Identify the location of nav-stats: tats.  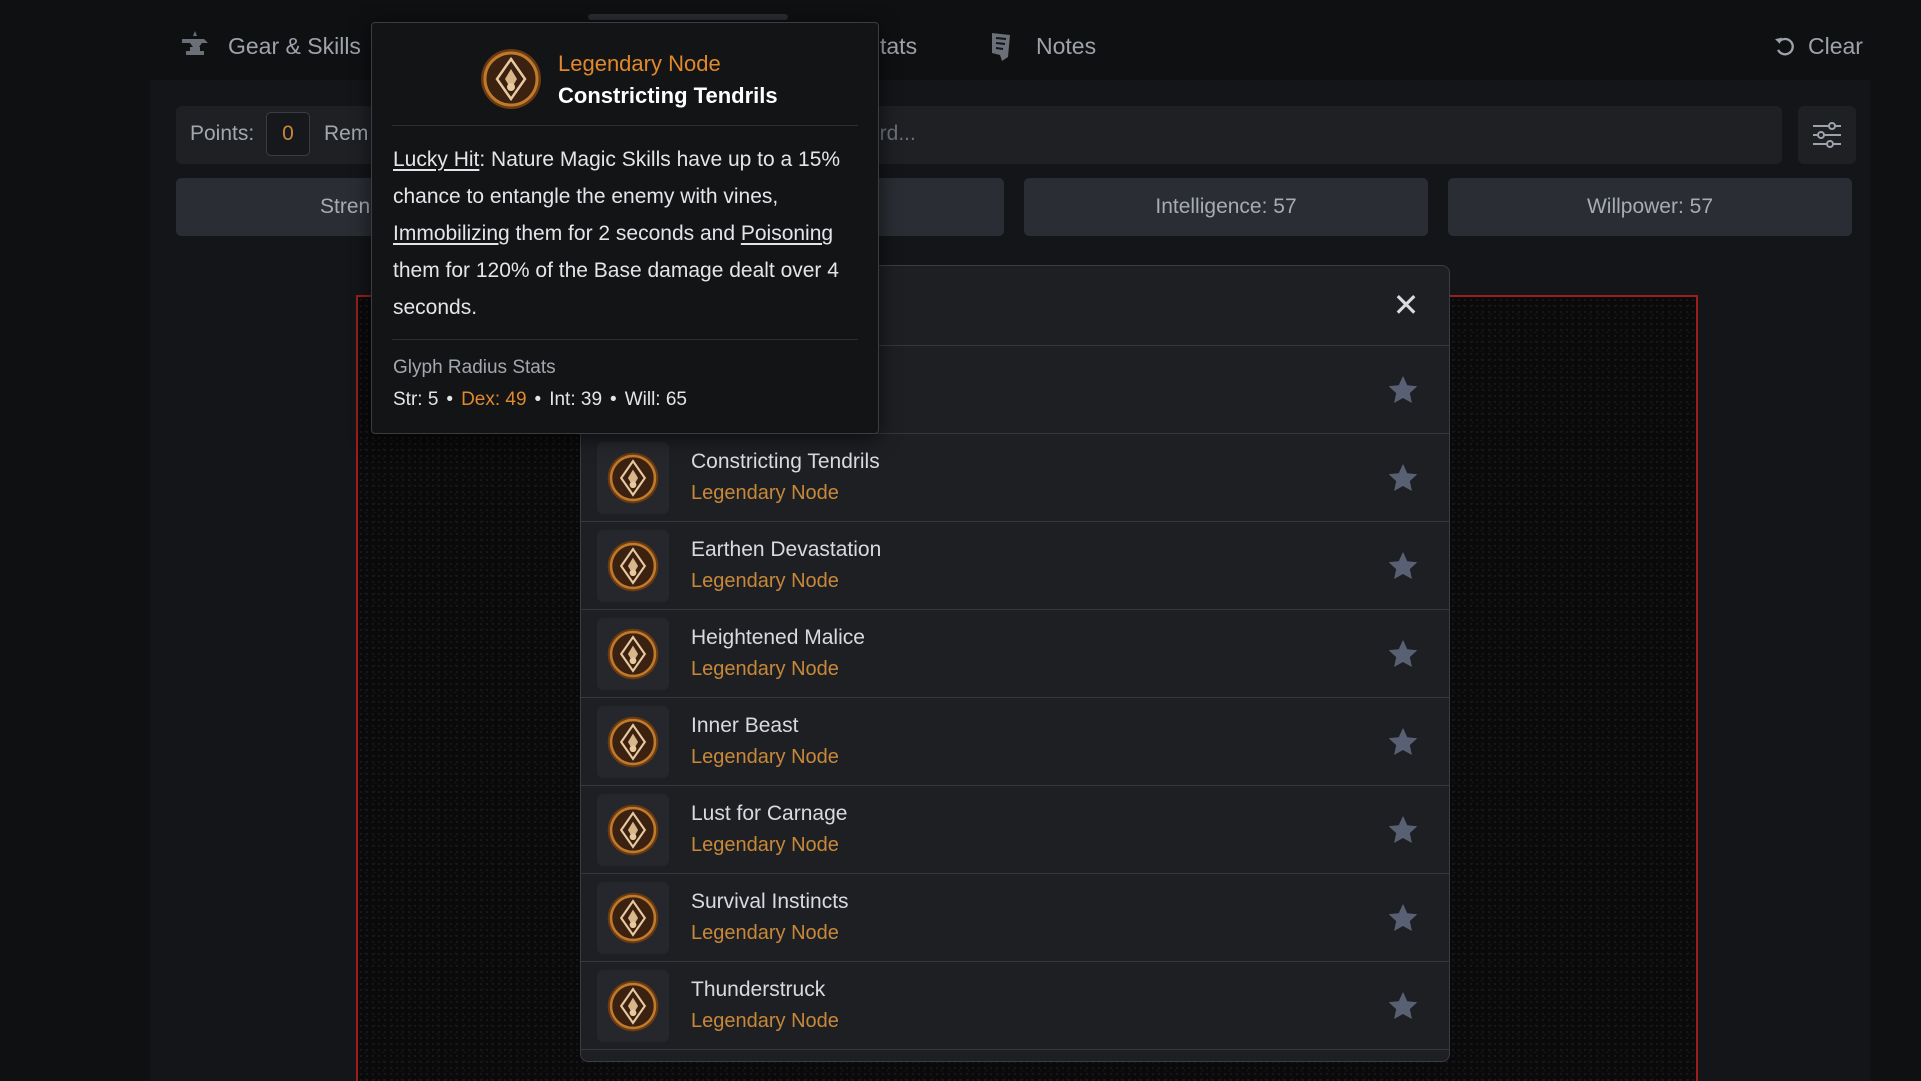
(898, 46).